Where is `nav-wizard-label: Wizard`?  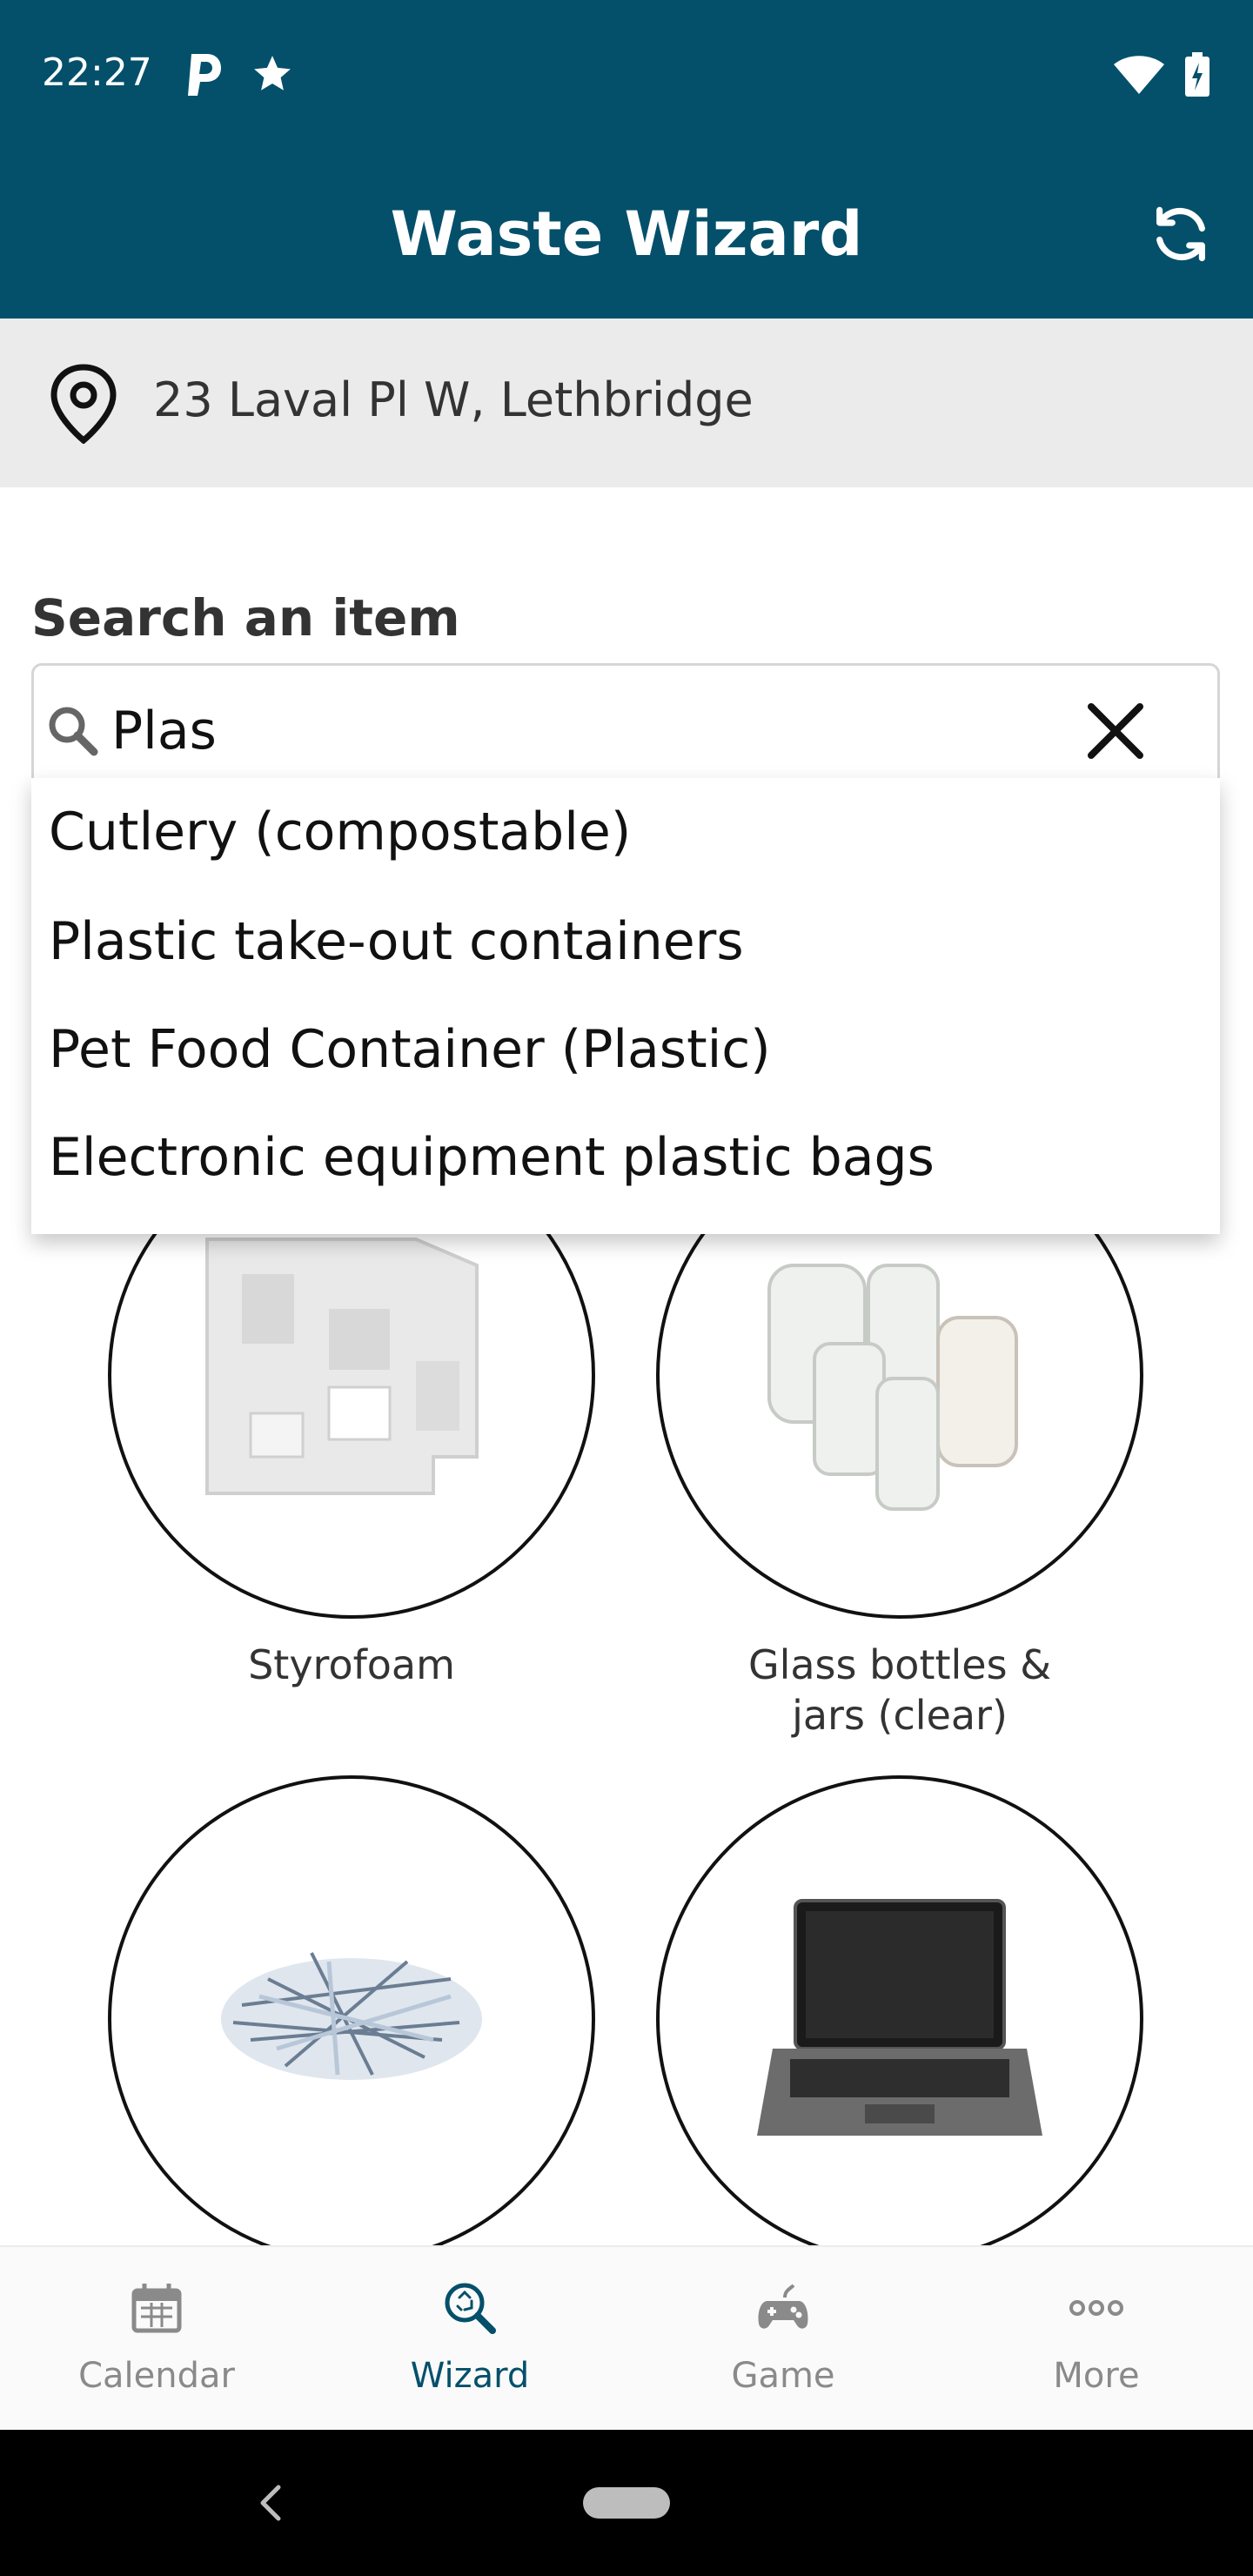
nav-wizard-label: Wizard is located at coordinates (470, 2376).